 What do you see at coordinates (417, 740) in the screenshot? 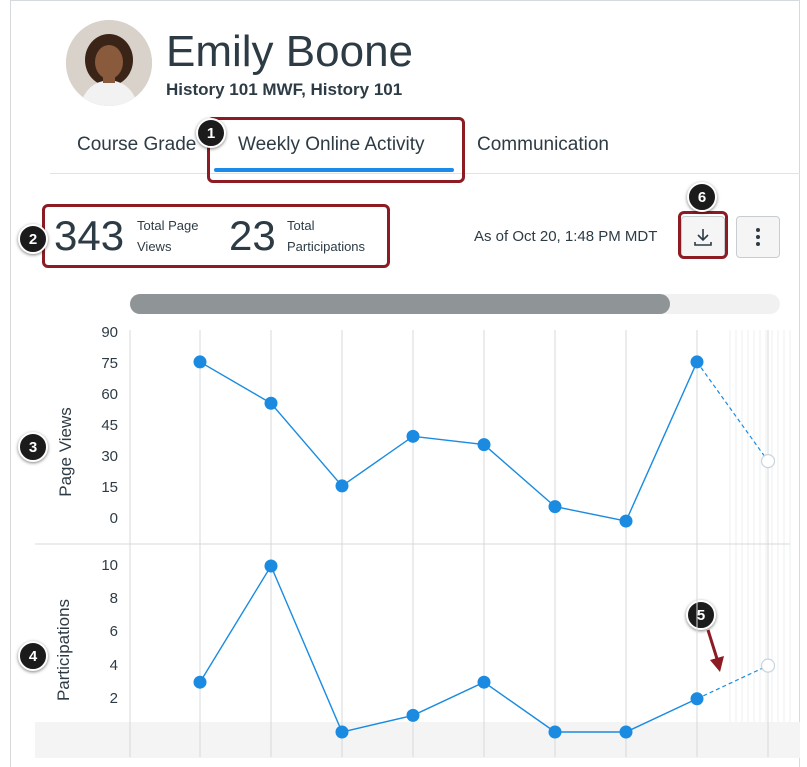
I see `chart-bottom-band` at bounding box center [417, 740].